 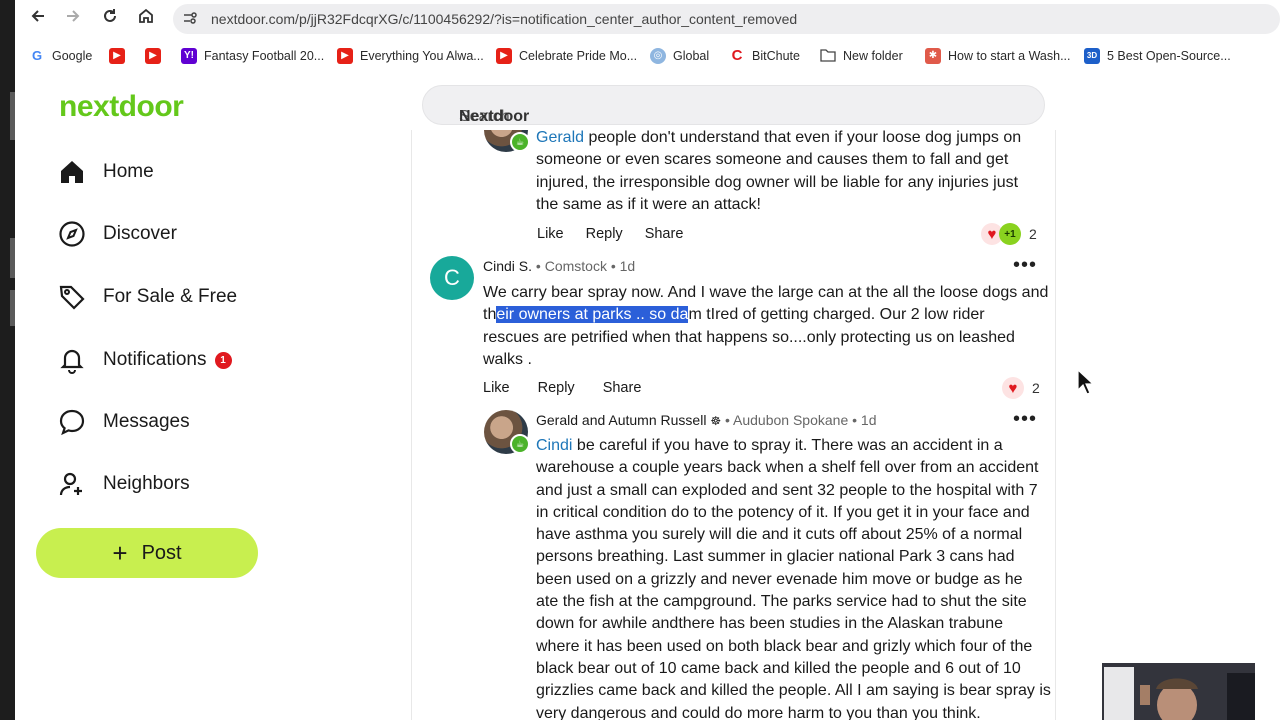 I want to click on mouse-cursor-icon, so click(x=1086, y=381).